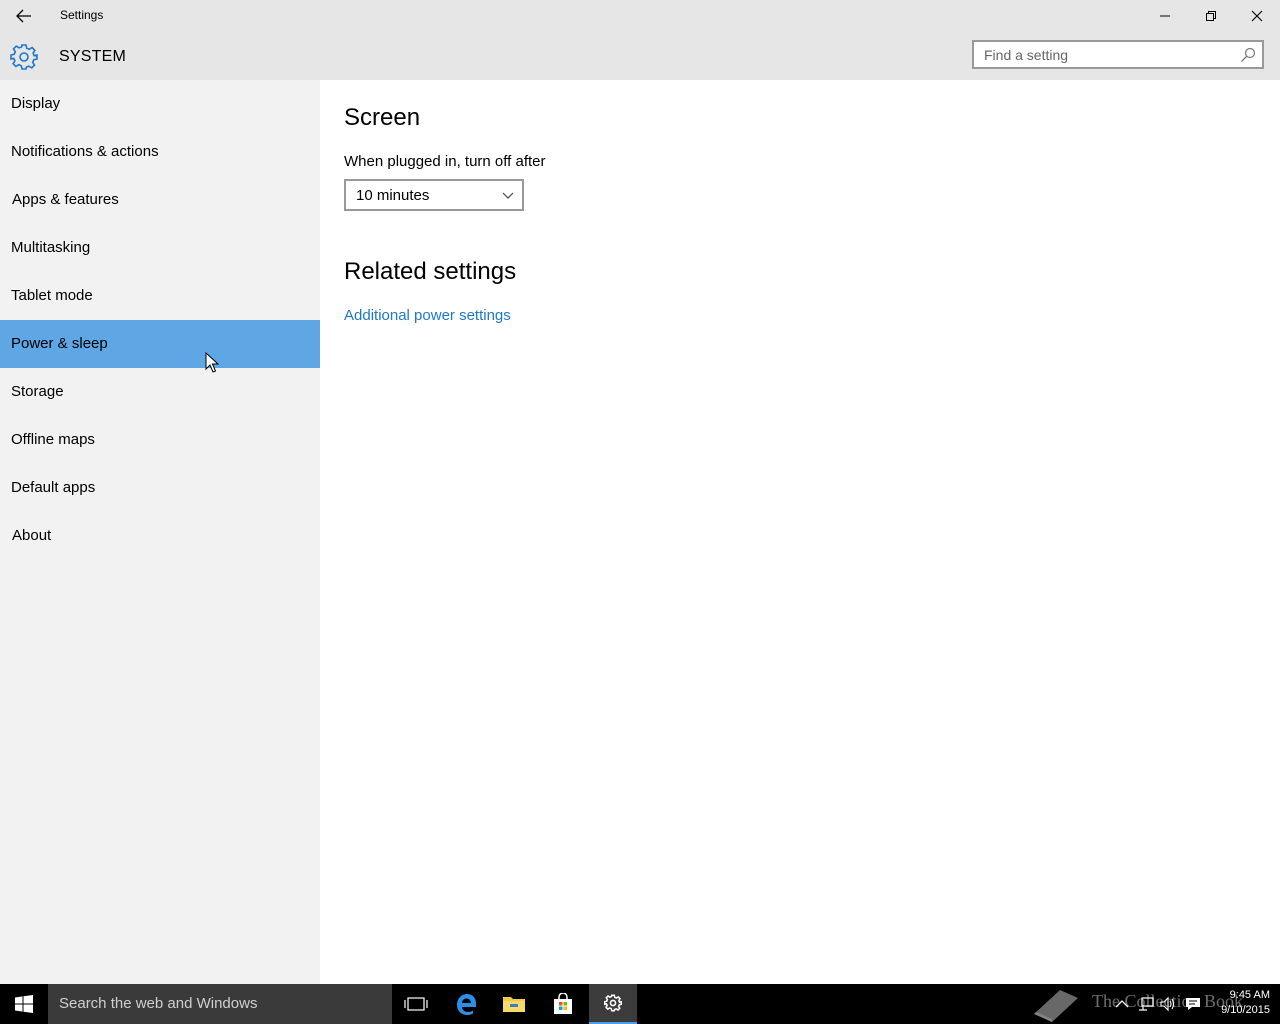 This screenshot has width=1280, height=1024. What do you see at coordinates (508, 195) in the screenshot?
I see `chevron-down-icon` at bounding box center [508, 195].